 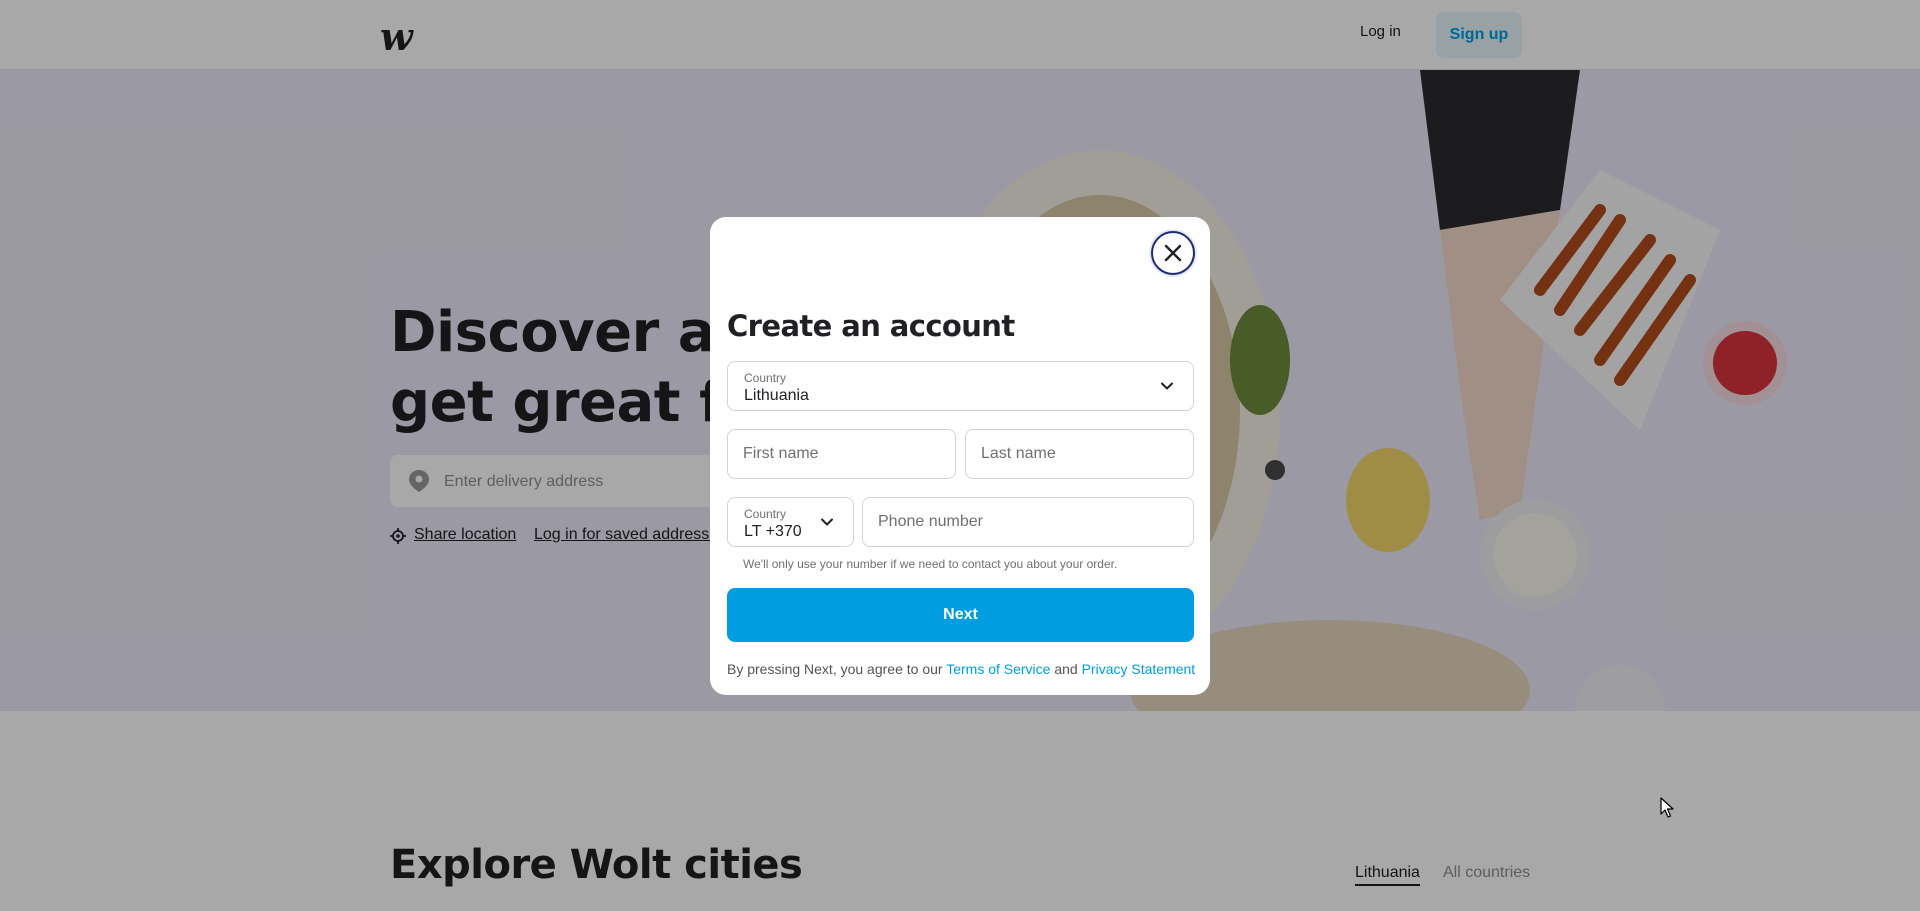 What do you see at coordinates (1139, 669) in the screenshot?
I see `privacy-statement-link: Privacy Statement` at bounding box center [1139, 669].